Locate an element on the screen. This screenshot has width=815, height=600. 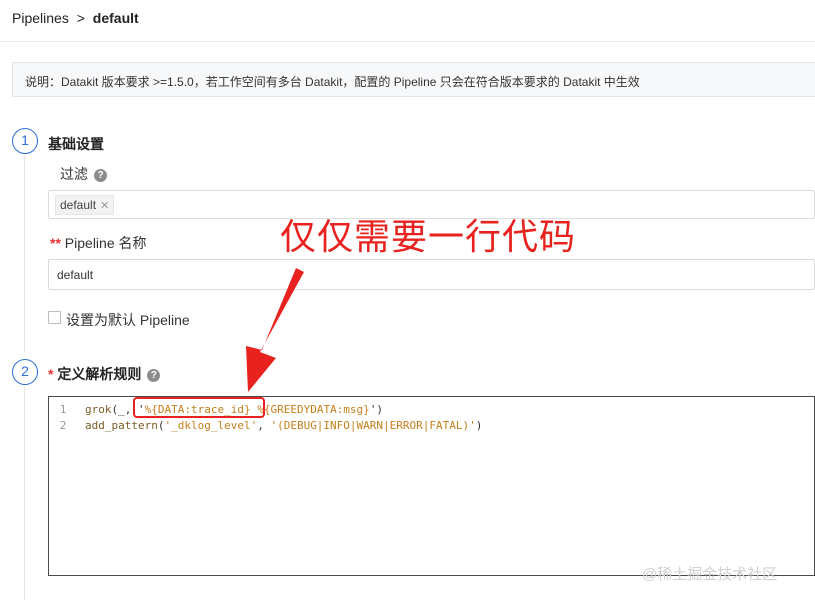
step-1-title: 基础设置 is located at coordinates (76, 144).